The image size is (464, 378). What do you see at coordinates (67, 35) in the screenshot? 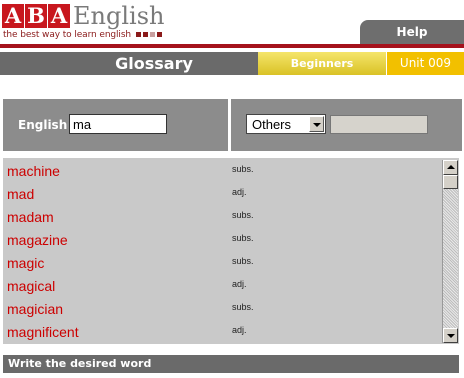
I see `tagline-text: the best way to learn english` at bounding box center [67, 35].